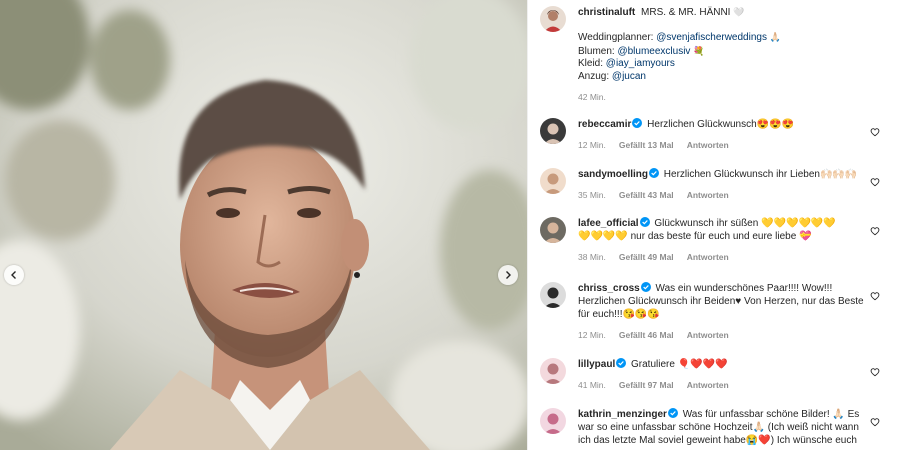 The height and width of the screenshot is (450, 900). Describe the element at coordinates (604, 124) in the screenshot. I see `commenter-username: rebeccamir` at that location.